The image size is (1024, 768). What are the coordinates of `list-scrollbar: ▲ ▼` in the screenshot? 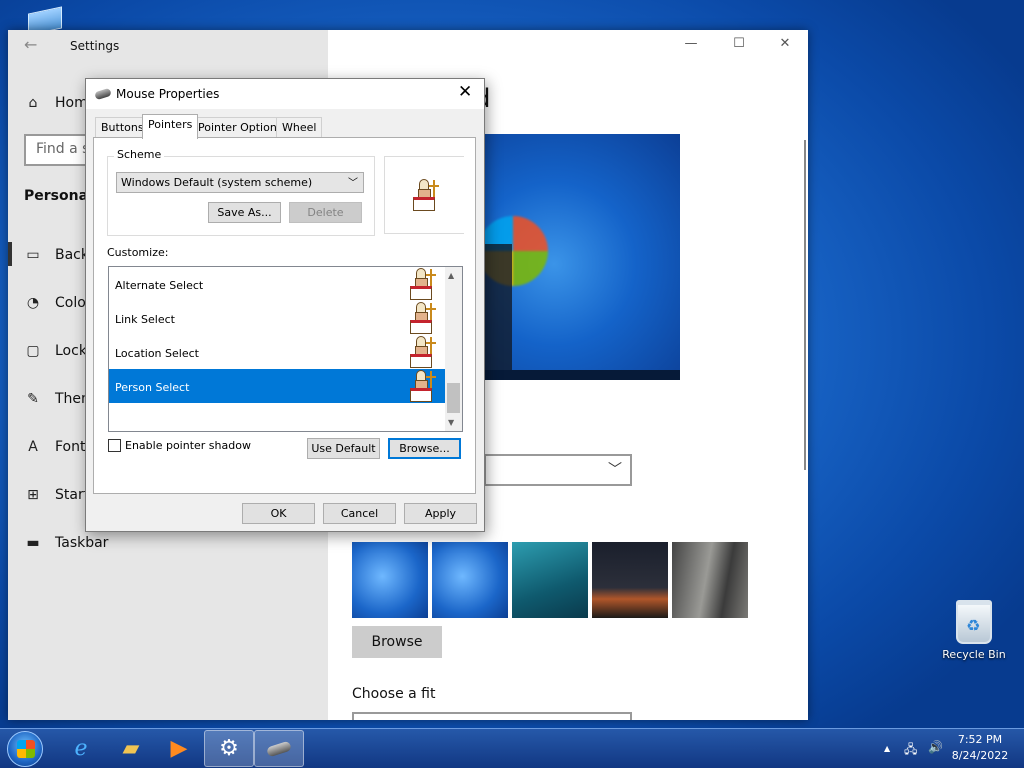 It's located at (453, 349).